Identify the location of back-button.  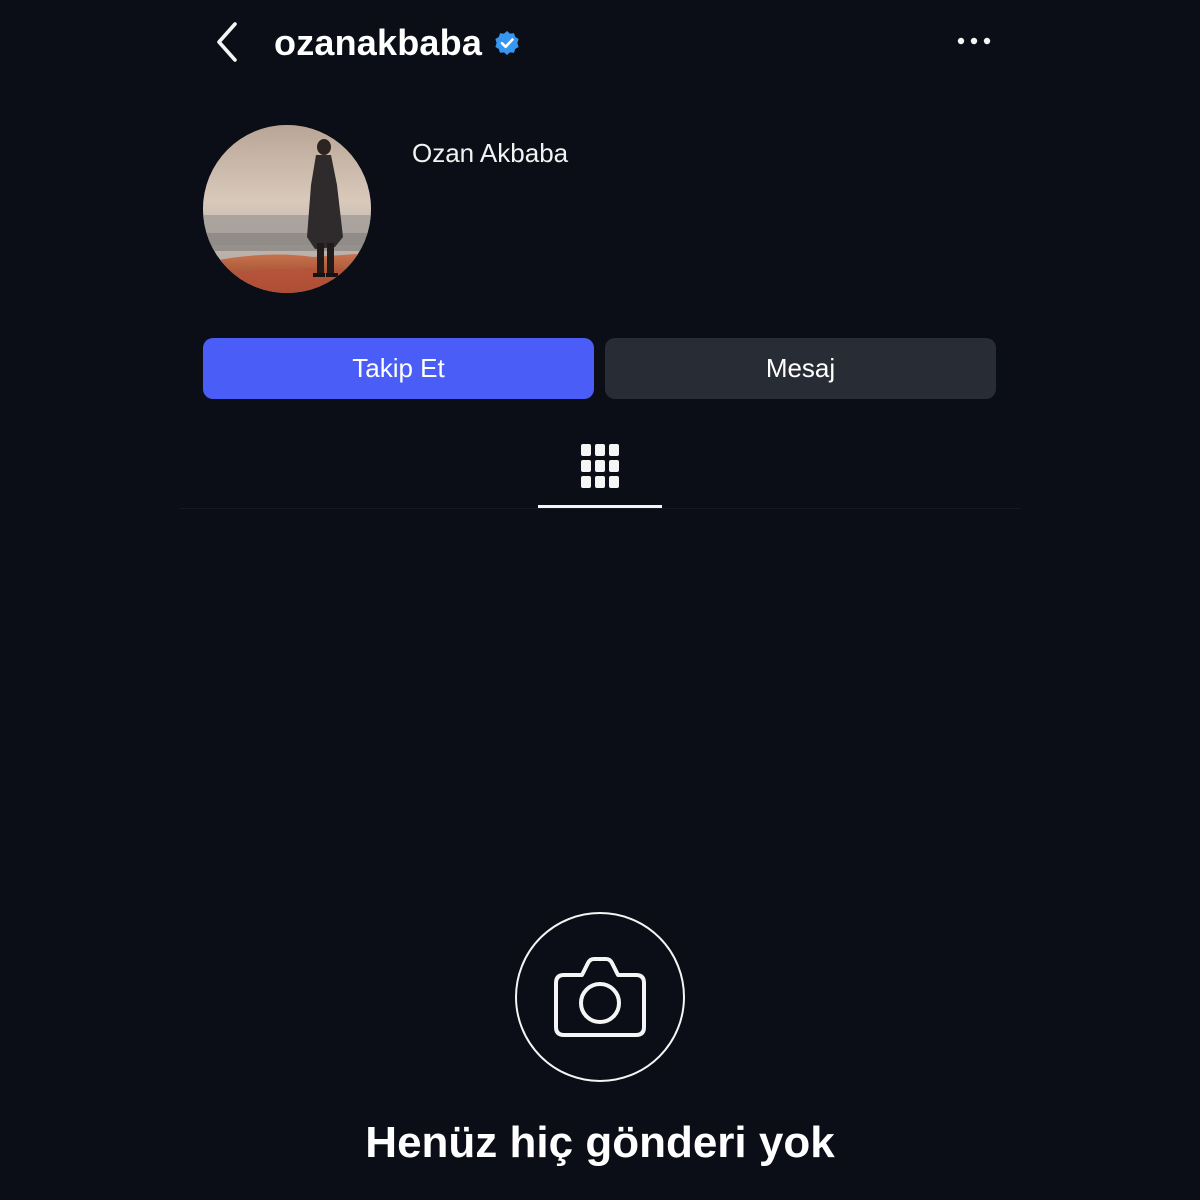
(228, 42).